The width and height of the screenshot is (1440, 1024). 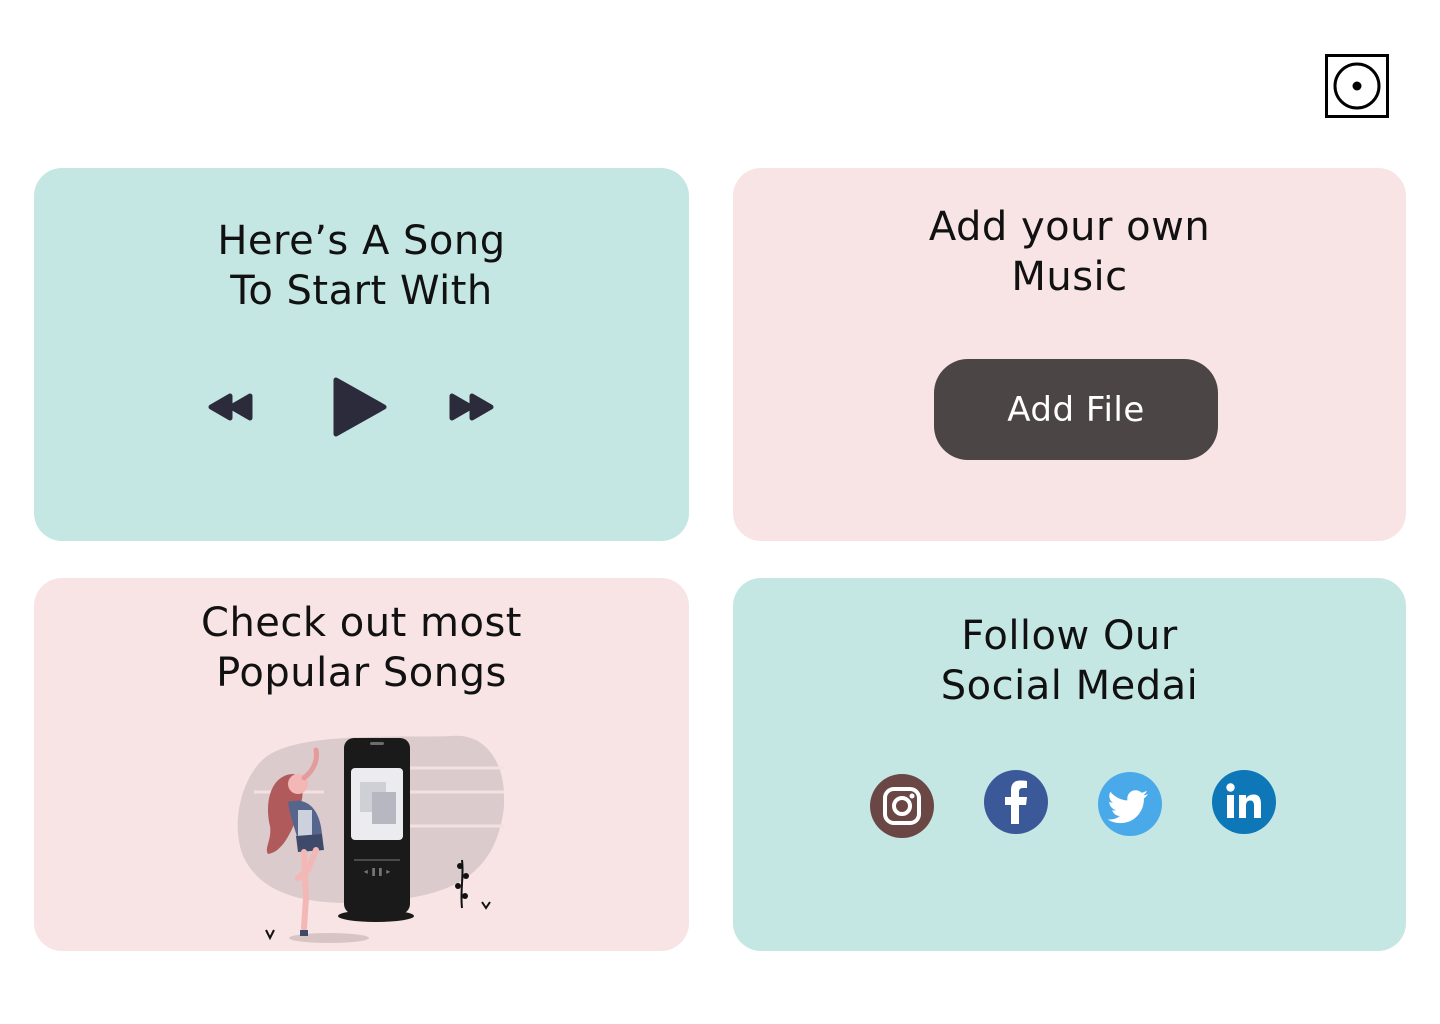 I want to click on song-card-title-line2: To Start With, so click(x=361, y=291).